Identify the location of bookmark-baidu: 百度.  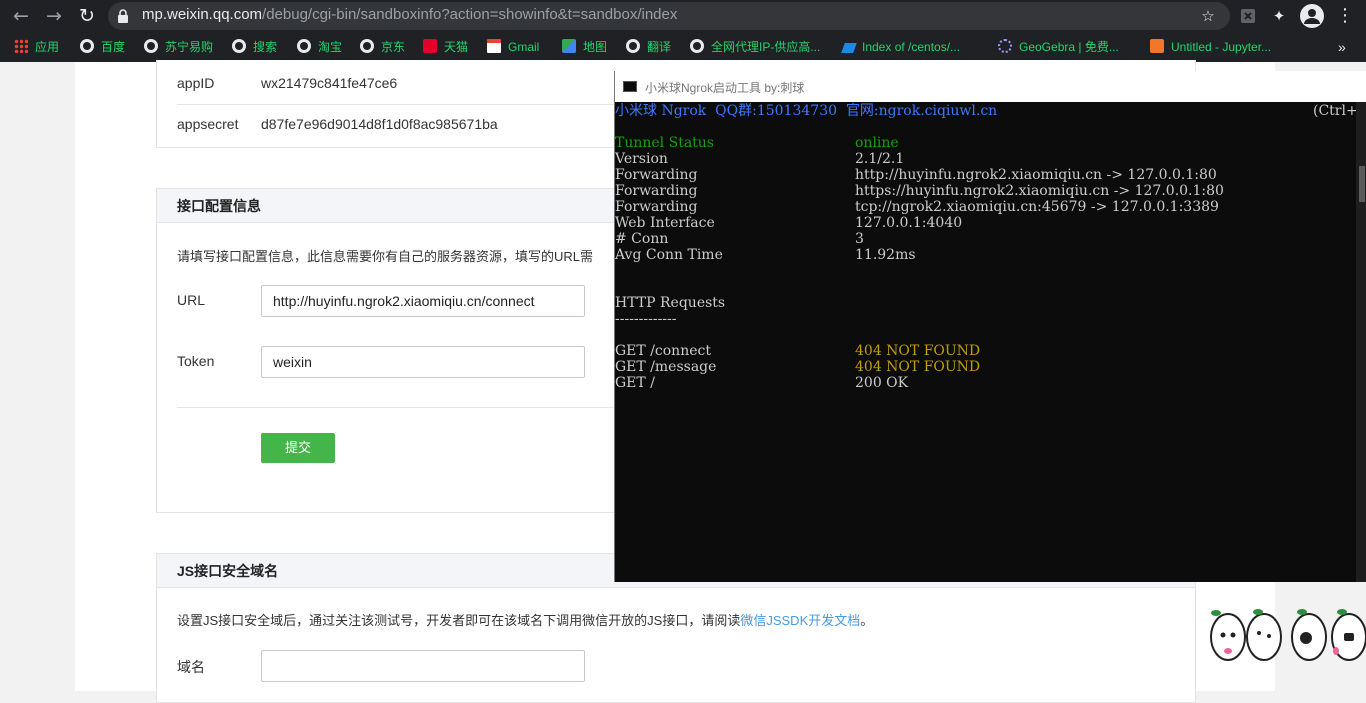
(102, 47).